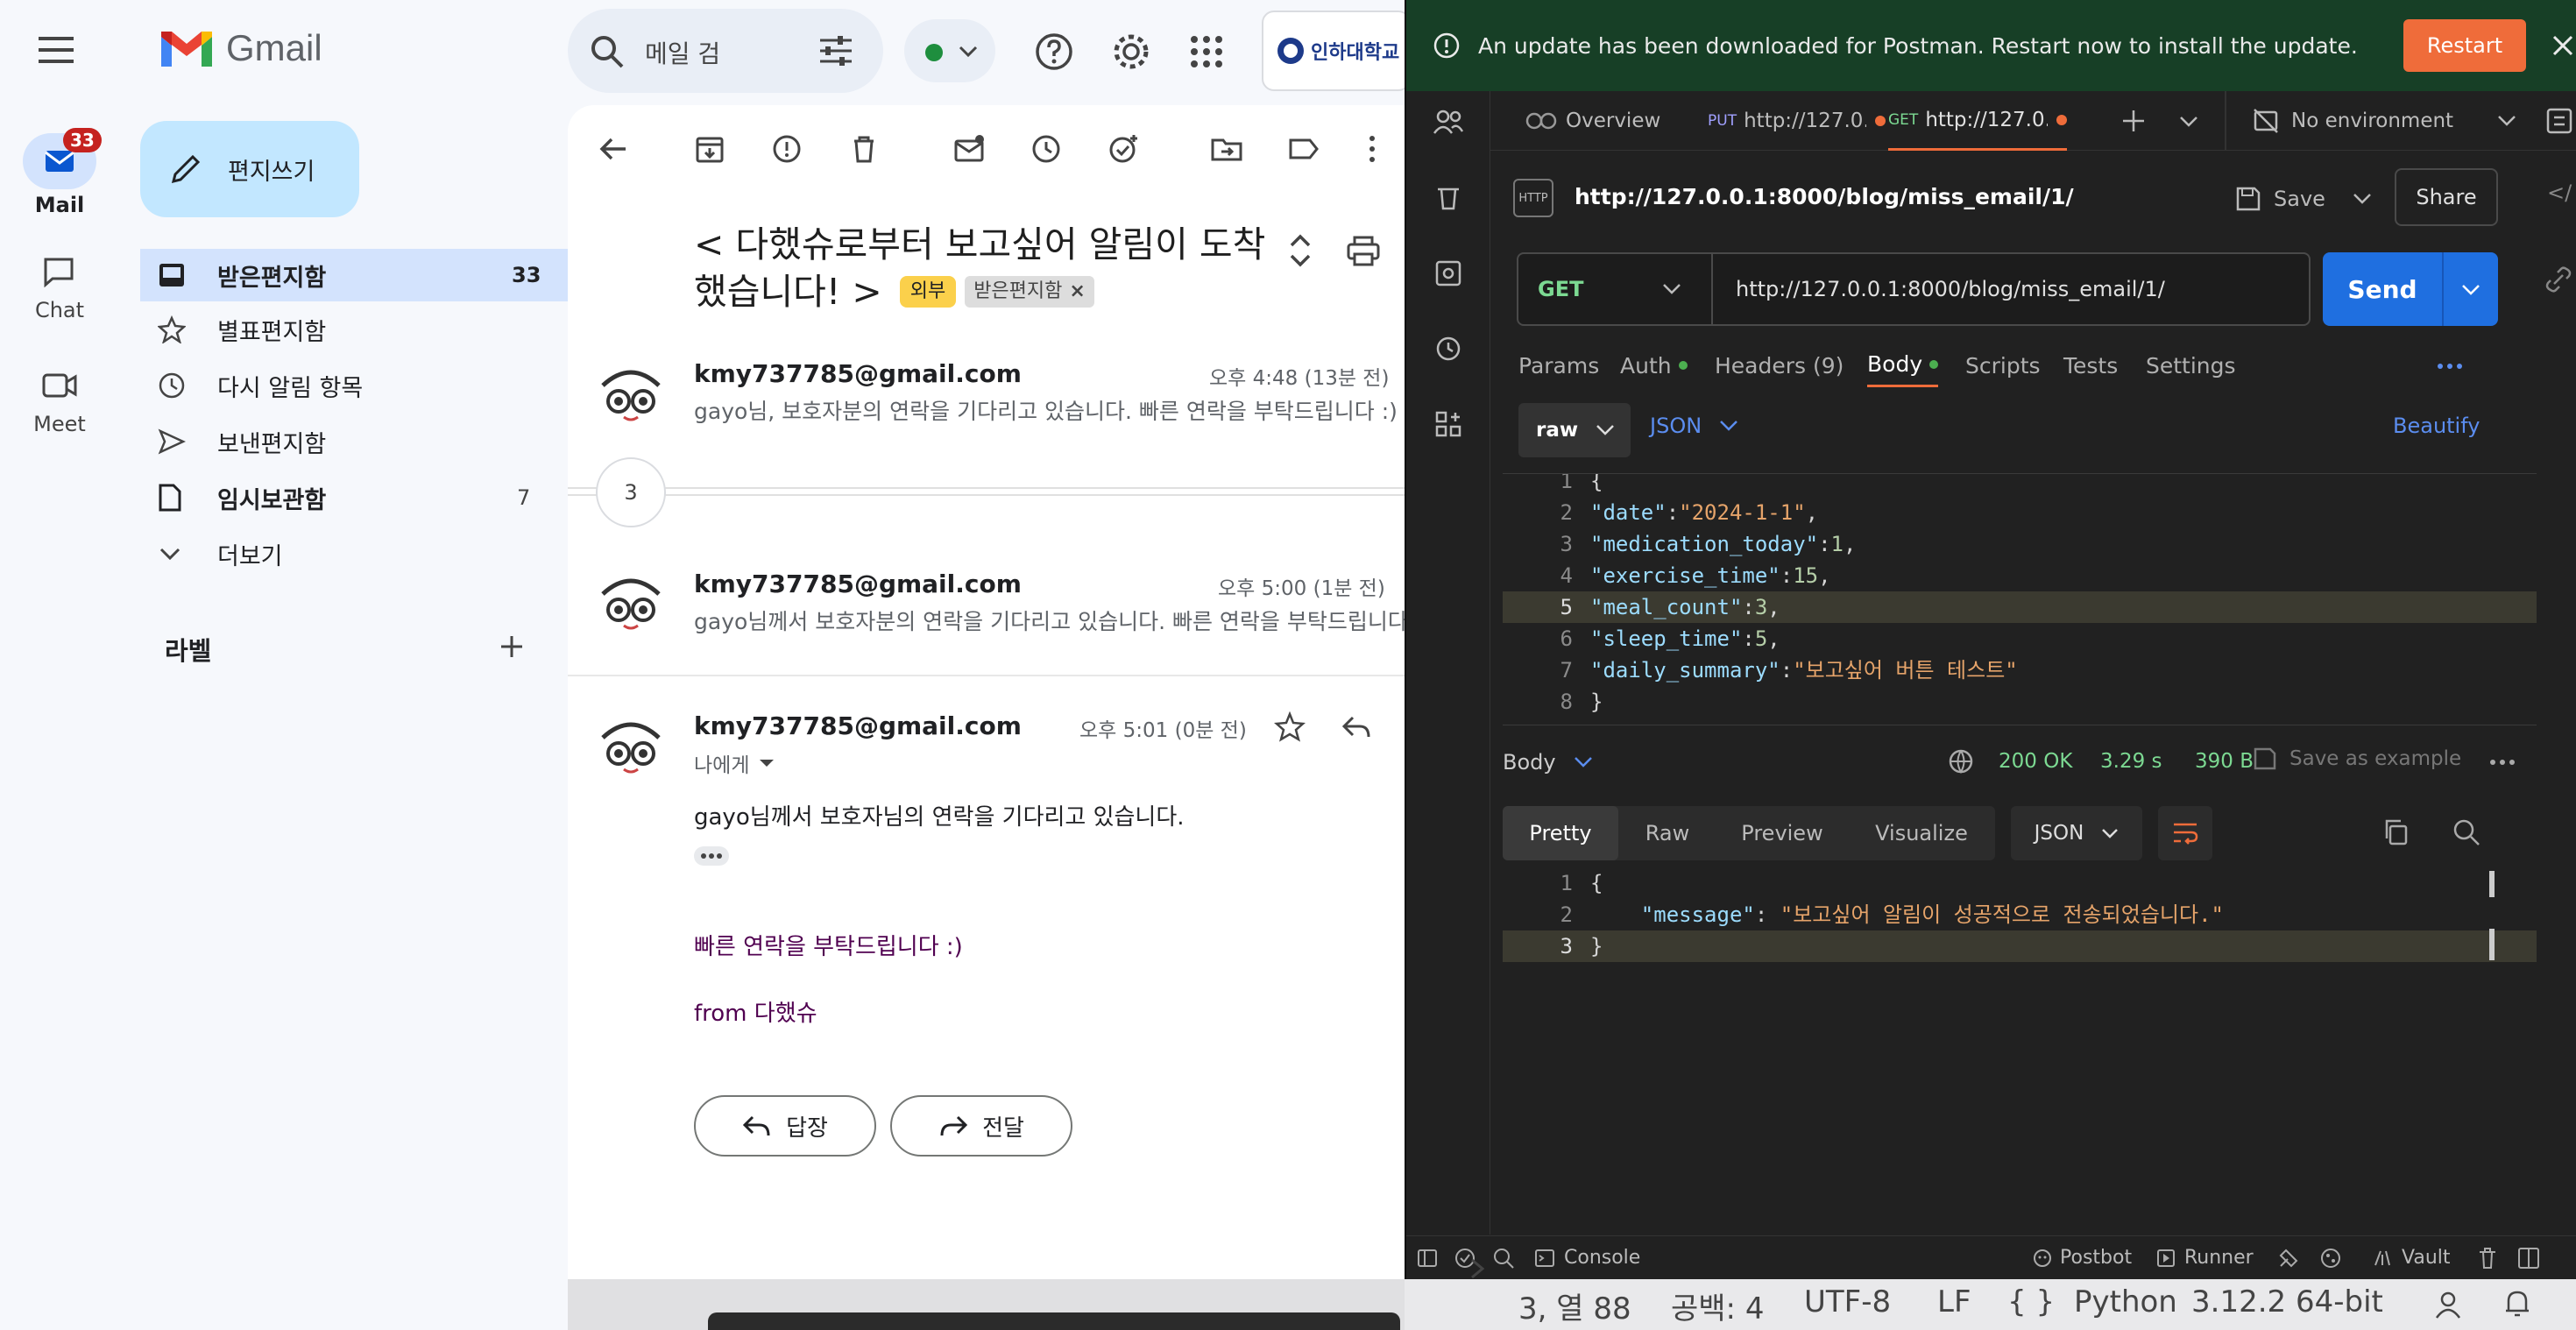  I want to click on tabs-dropdown-icon, so click(2188, 122).